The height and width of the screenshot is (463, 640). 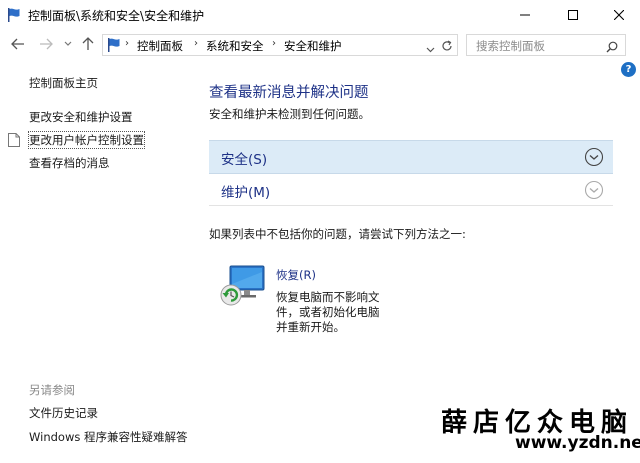 What do you see at coordinates (337, 234) in the screenshot?
I see `troubleshoot-prompt: 如果列表中不包括你的问题，请尝试下列方法之一:` at bounding box center [337, 234].